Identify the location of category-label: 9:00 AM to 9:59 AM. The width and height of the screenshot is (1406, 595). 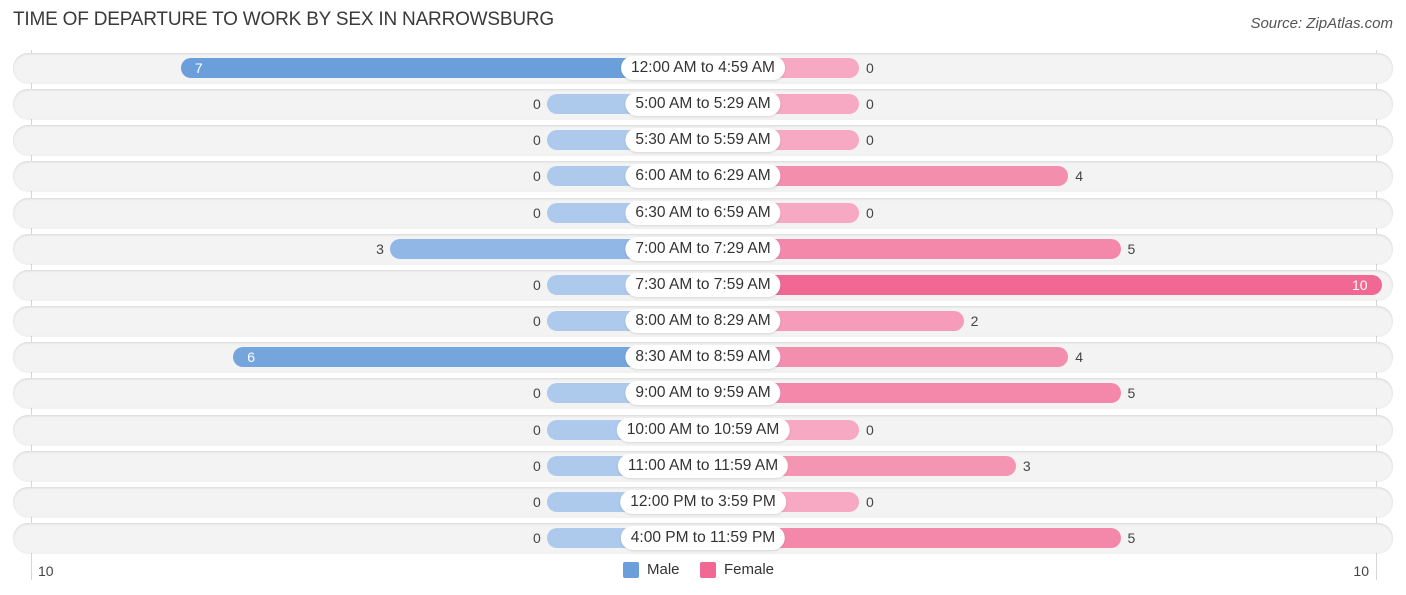
(703, 393).